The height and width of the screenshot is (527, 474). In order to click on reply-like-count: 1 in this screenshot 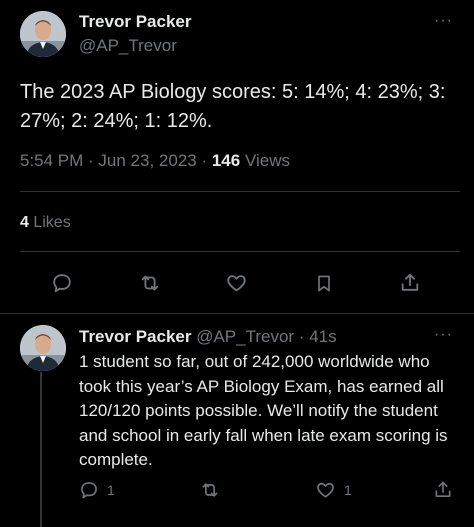, I will do `click(348, 490)`.